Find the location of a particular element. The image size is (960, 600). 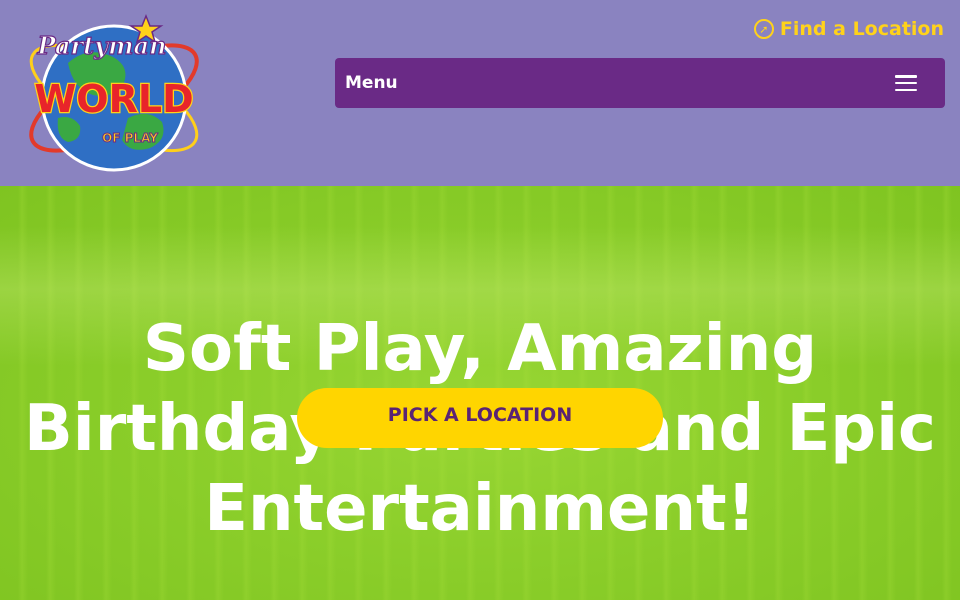

menu-bar: Menu is located at coordinates (640, 83).